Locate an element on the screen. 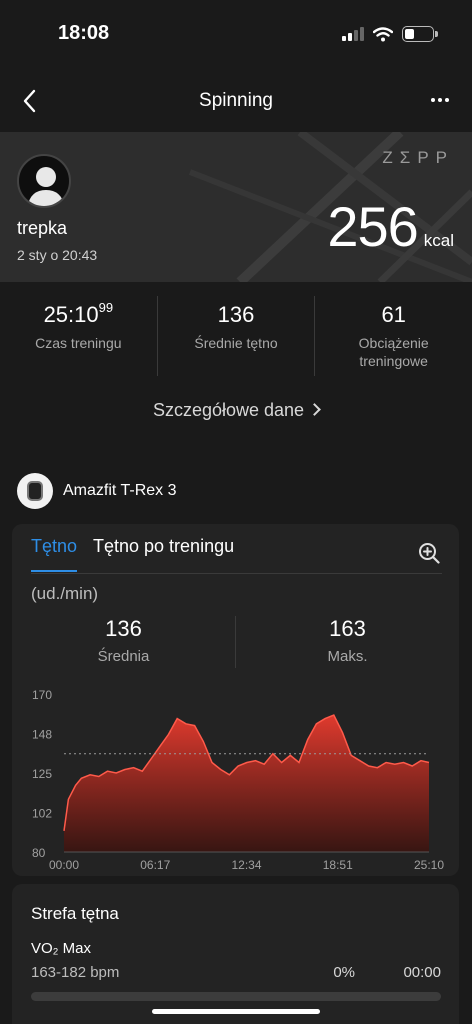  workout-header: ZΣPP trepka 2 sty o 20:43 256 kcal is located at coordinates (236, 207).